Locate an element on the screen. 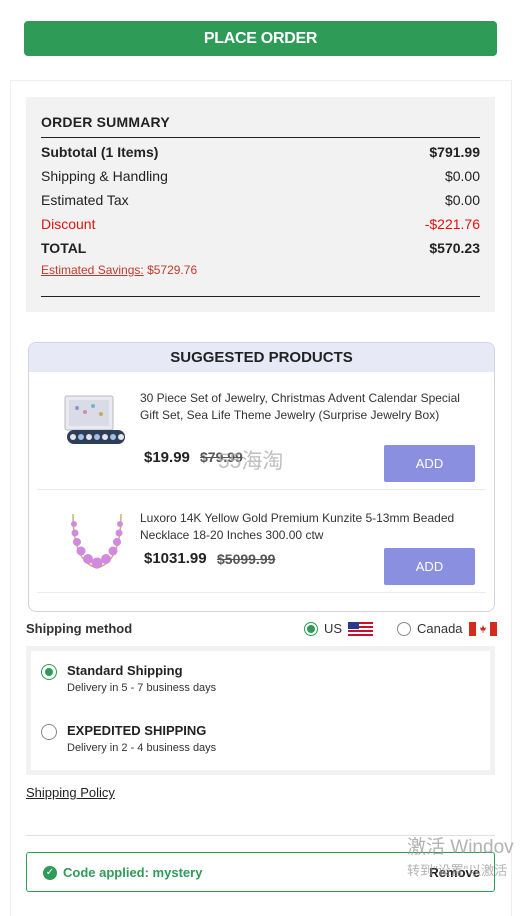 The width and height of the screenshot is (522, 916). summary-row-tax: Estimated Tax $0.00 is located at coordinates (260, 202).